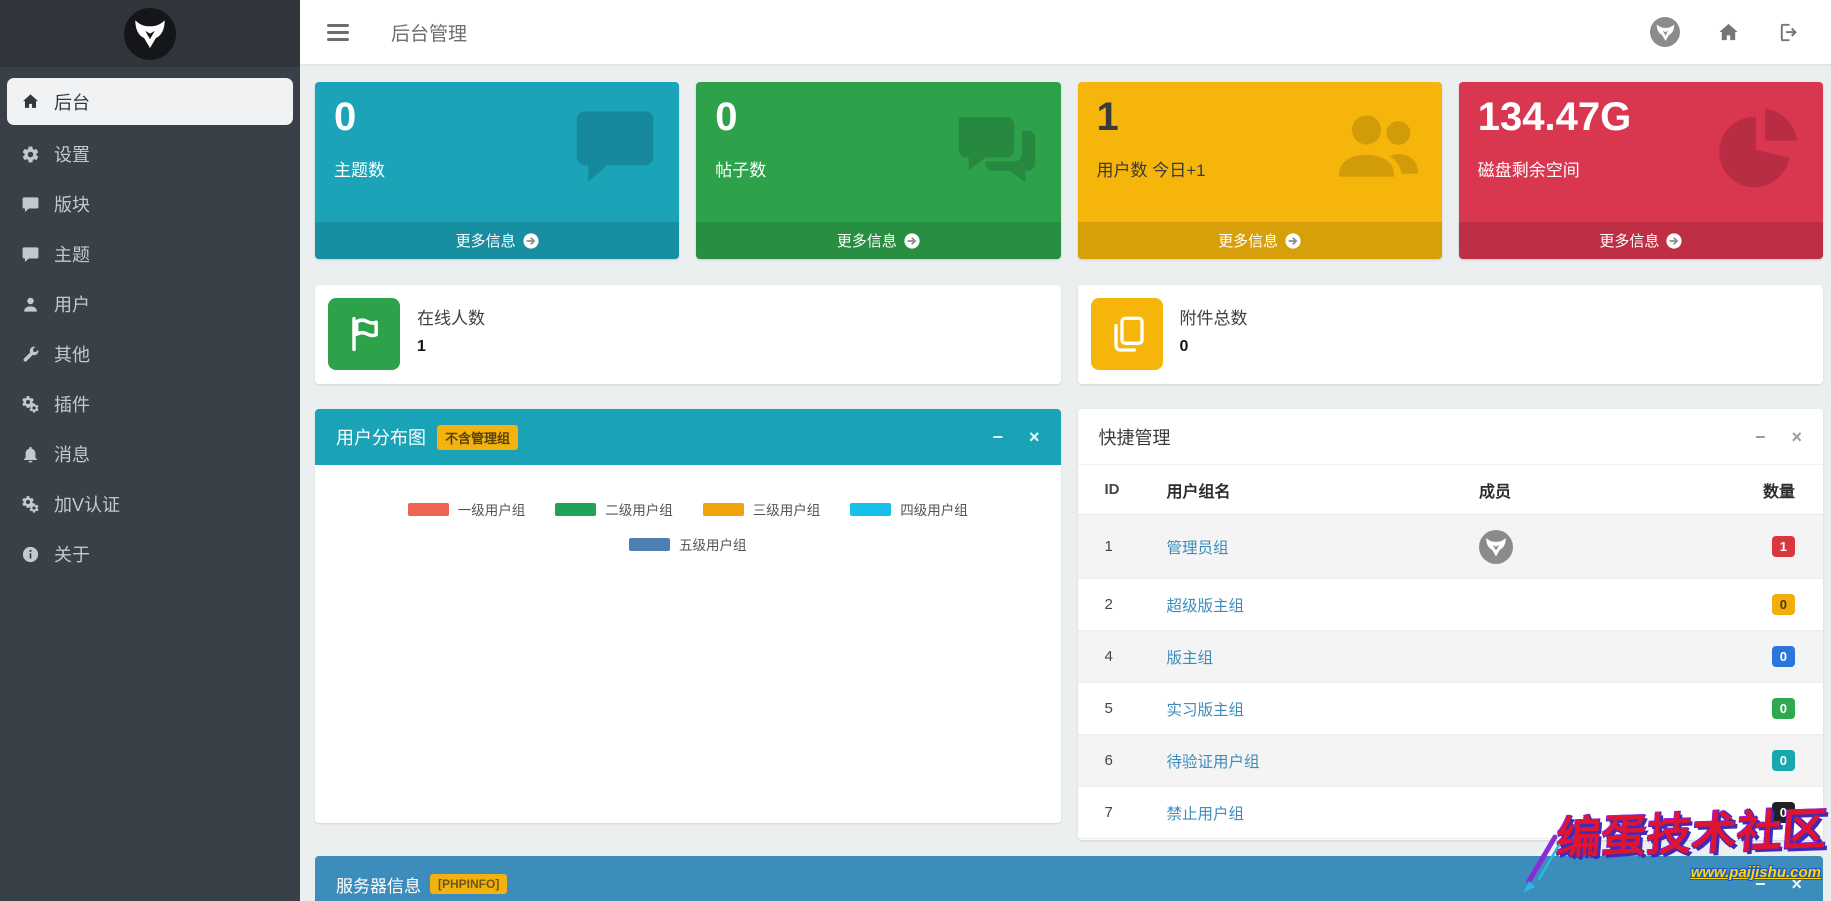 This screenshot has width=1831, height=901. Describe the element at coordinates (150, 354) in the screenshot. I see `sidebar-item-other: 其他` at that location.